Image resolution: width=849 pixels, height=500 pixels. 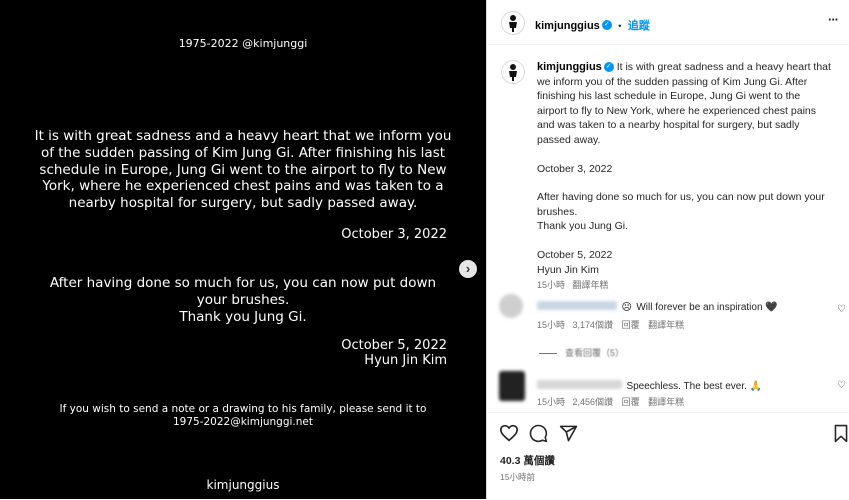 I want to click on caption-username: kimjunggius, so click(x=569, y=67).